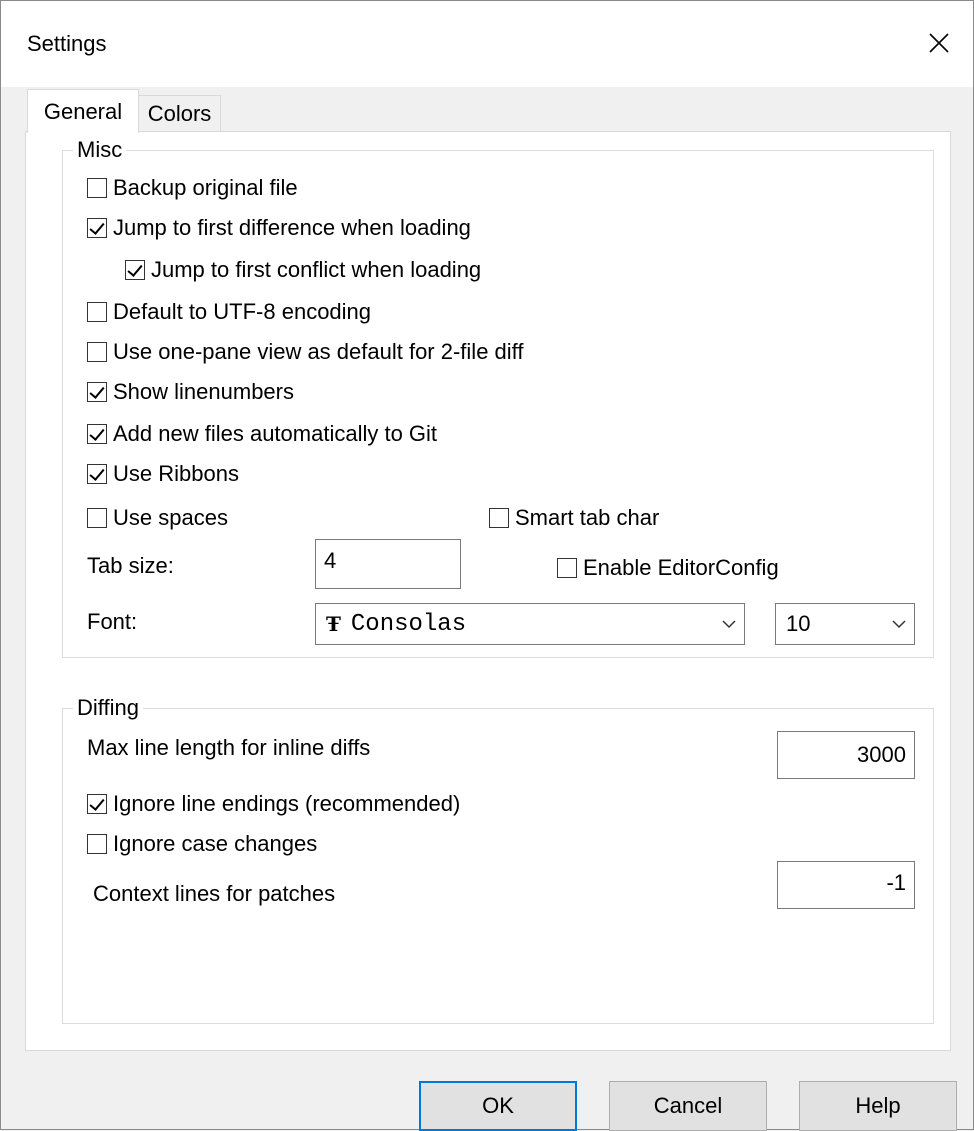  What do you see at coordinates (205, 187) in the screenshot?
I see `checkbox-label: Backup original file` at bounding box center [205, 187].